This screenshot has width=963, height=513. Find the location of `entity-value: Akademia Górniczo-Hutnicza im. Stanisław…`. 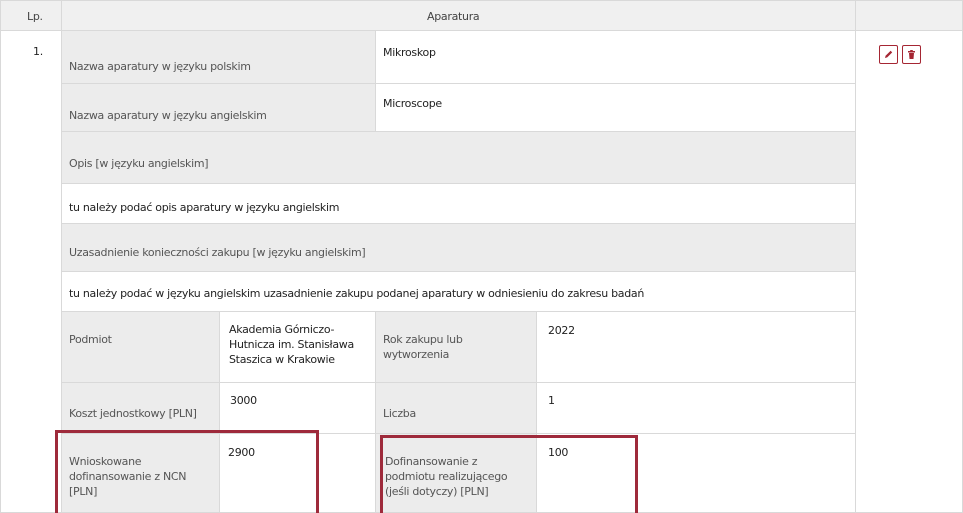

entity-value: Akademia Górniczo-Hutnicza im. Stanisław… is located at coordinates (291, 344).